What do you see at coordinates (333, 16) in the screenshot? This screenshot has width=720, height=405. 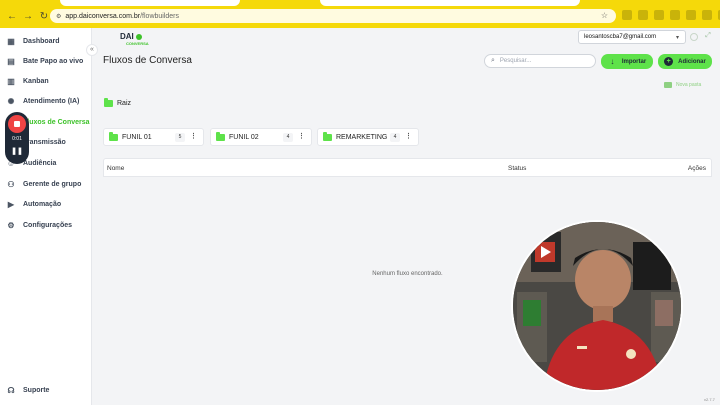 I see `address-bar: ⚙ app.daiconversa.com.br/flowbuilders ☆` at bounding box center [333, 16].